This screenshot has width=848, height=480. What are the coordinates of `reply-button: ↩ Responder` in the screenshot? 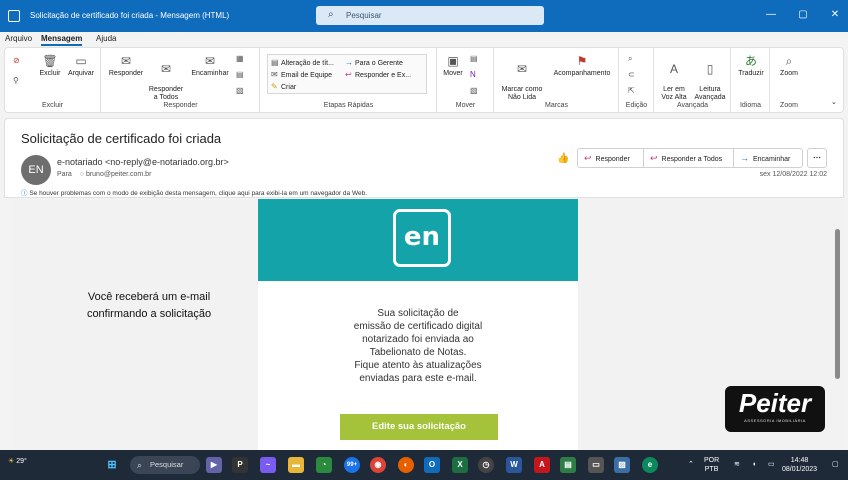 It's located at (611, 158).